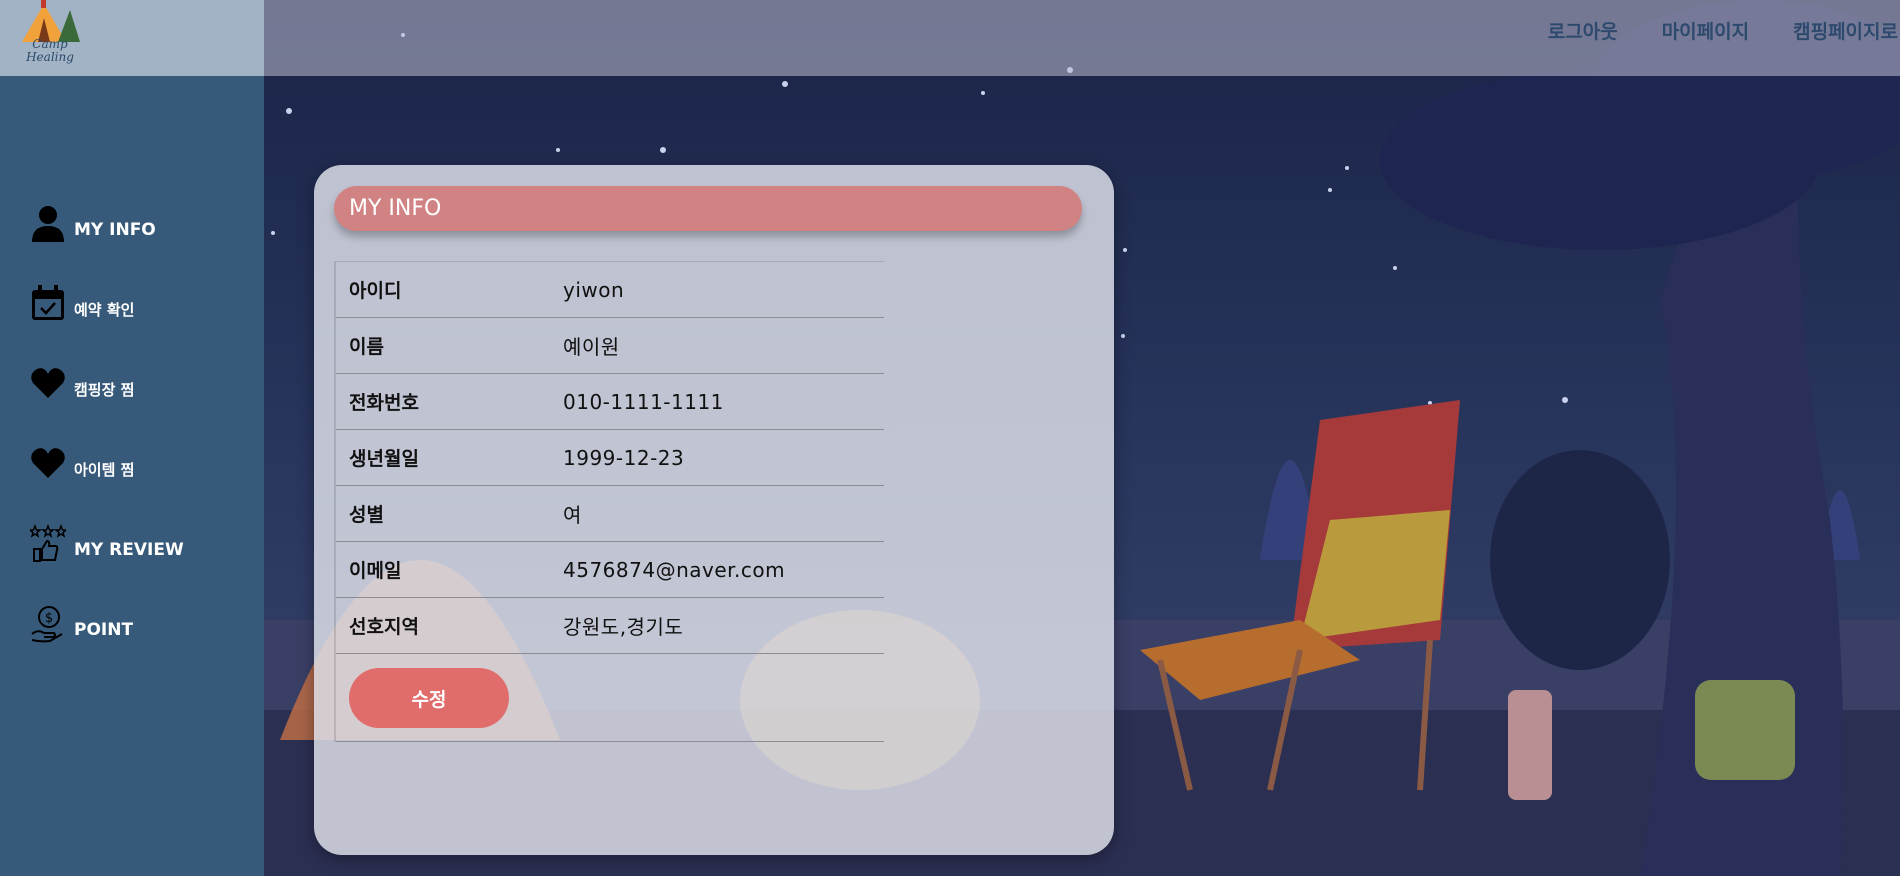 This screenshot has height=876, width=1900. What do you see at coordinates (572, 515) in the screenshot?
I see `field-value: 여` at bounding box center [572, 515].